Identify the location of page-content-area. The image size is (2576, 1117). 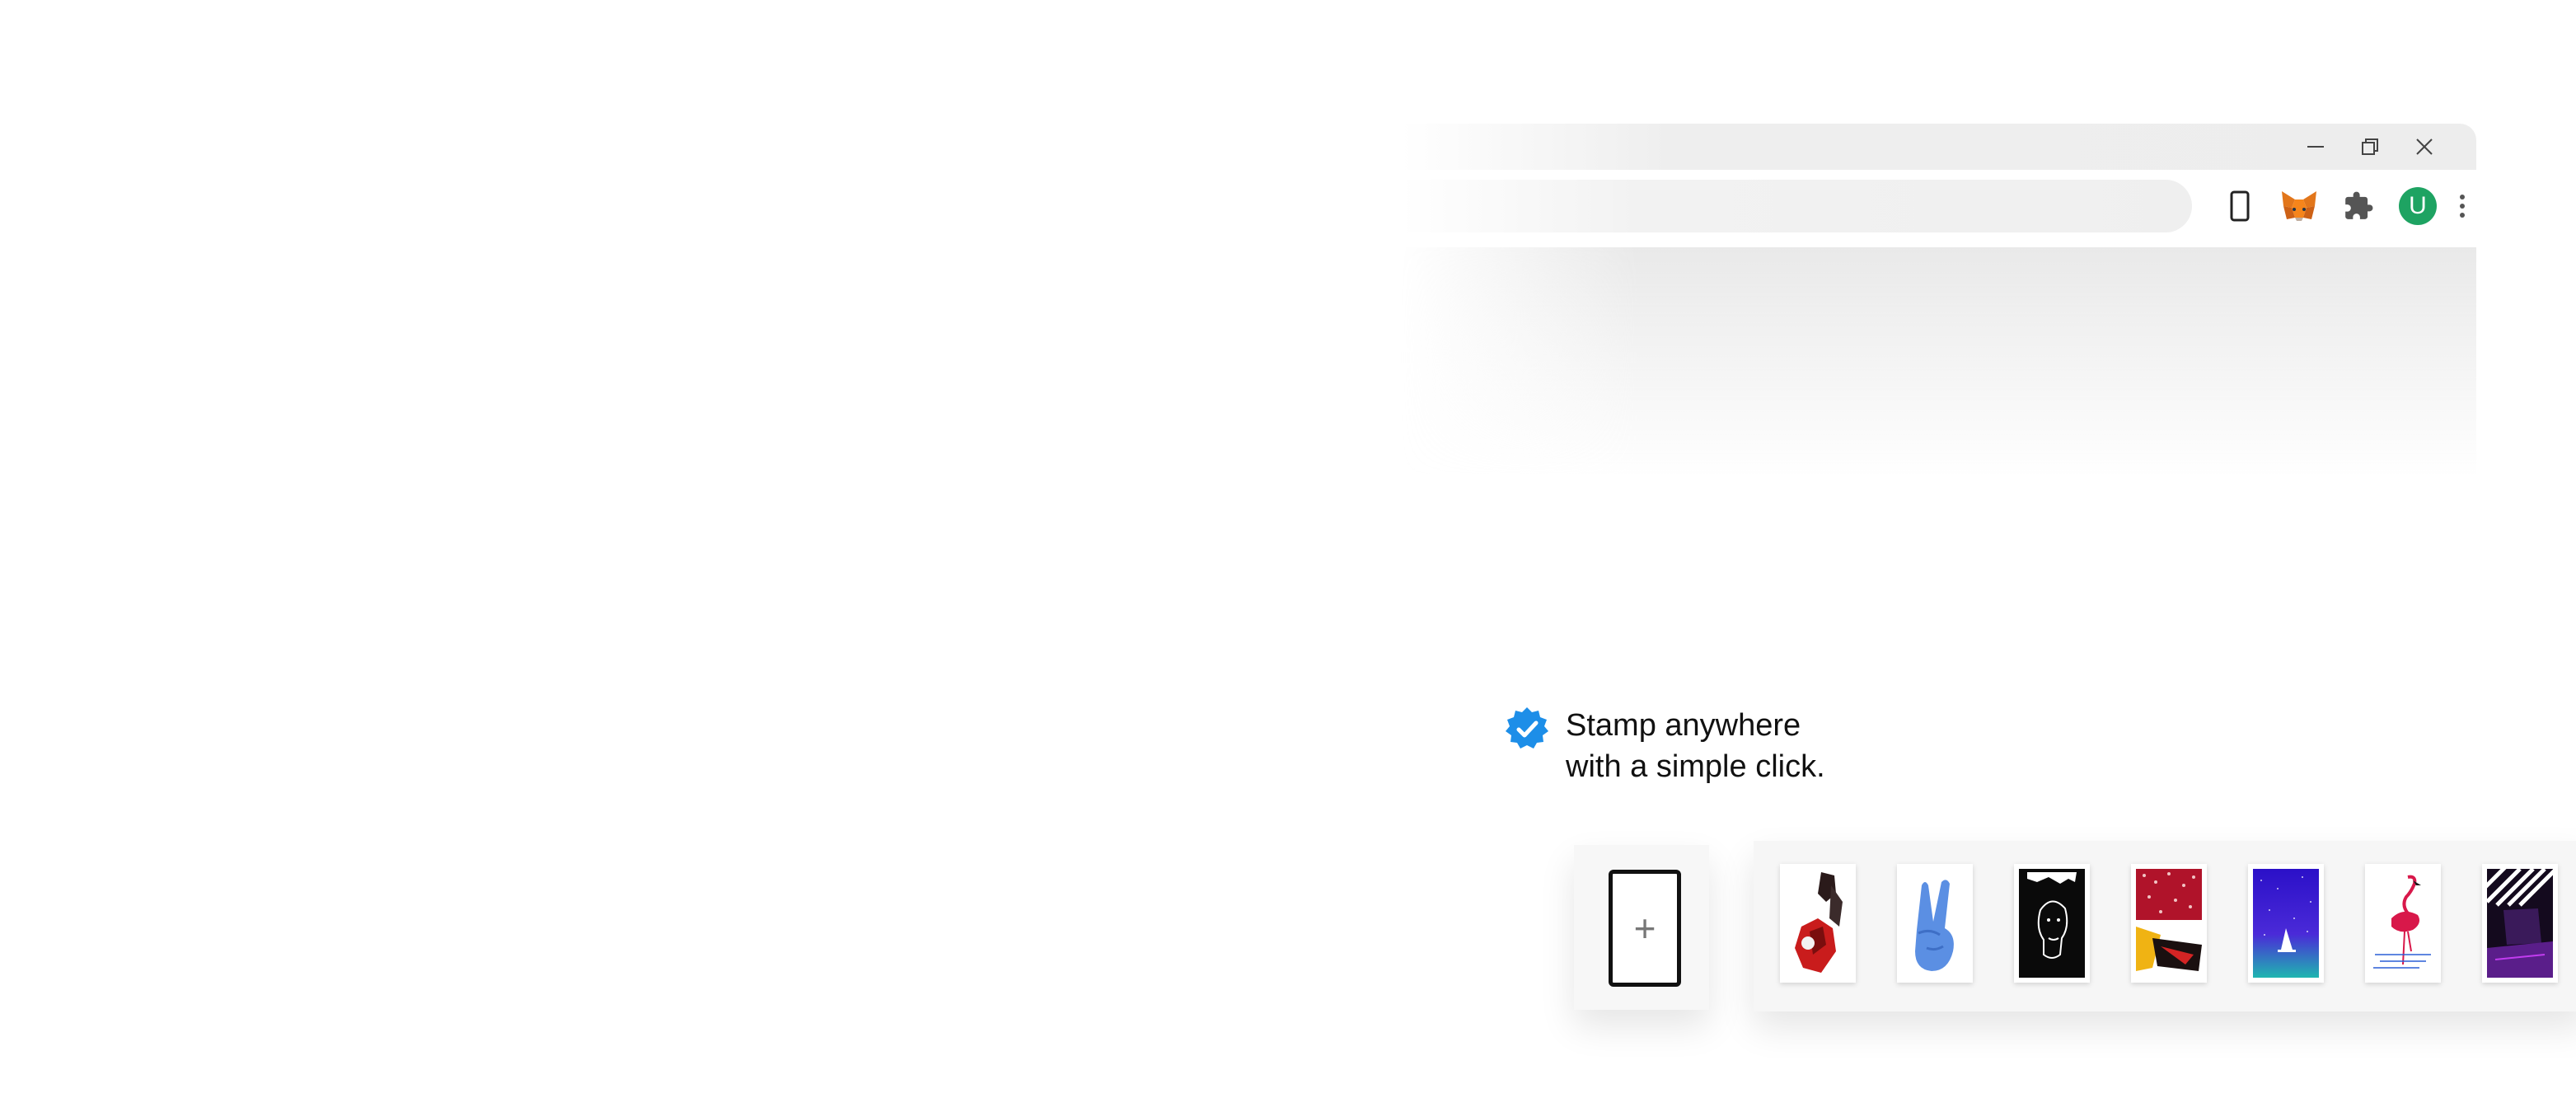
(1938, 362).